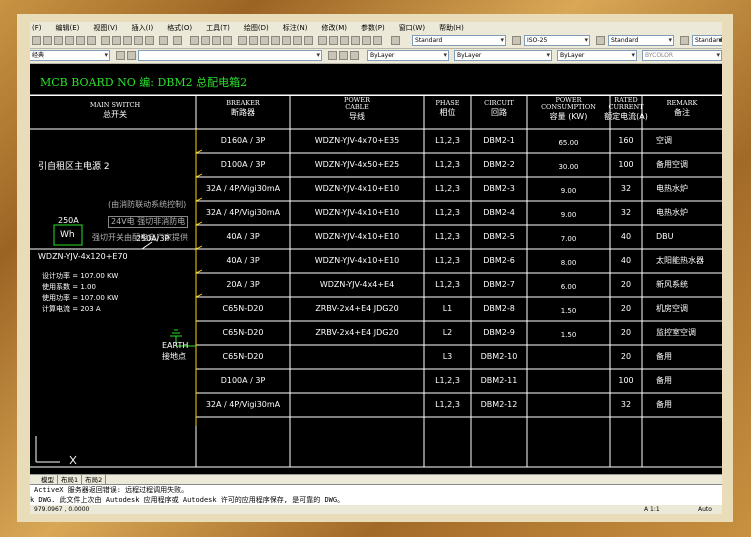 The width and height of the screenshot is (751, 537). I want to click on cut-icon, so click(105, 40).